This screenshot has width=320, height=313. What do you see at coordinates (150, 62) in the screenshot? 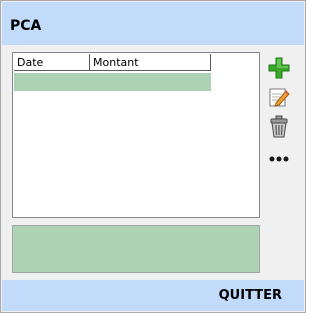
I see `column-header-montant: Montant` at bounding box center [150, 62].